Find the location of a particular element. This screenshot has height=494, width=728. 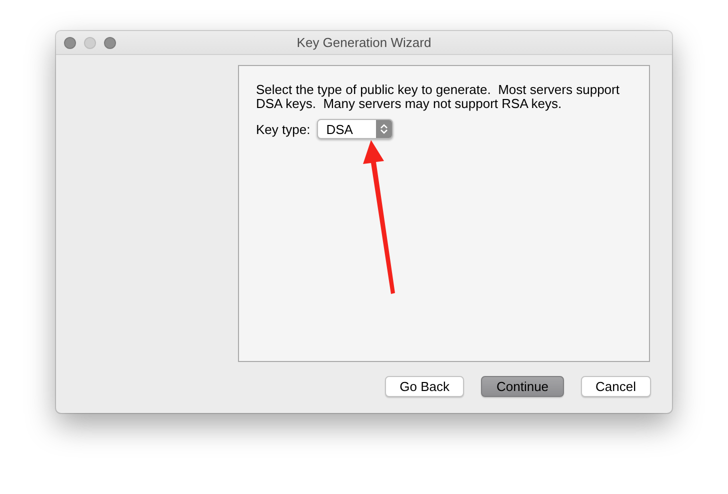

close-button is located at coordinates (70, 42).